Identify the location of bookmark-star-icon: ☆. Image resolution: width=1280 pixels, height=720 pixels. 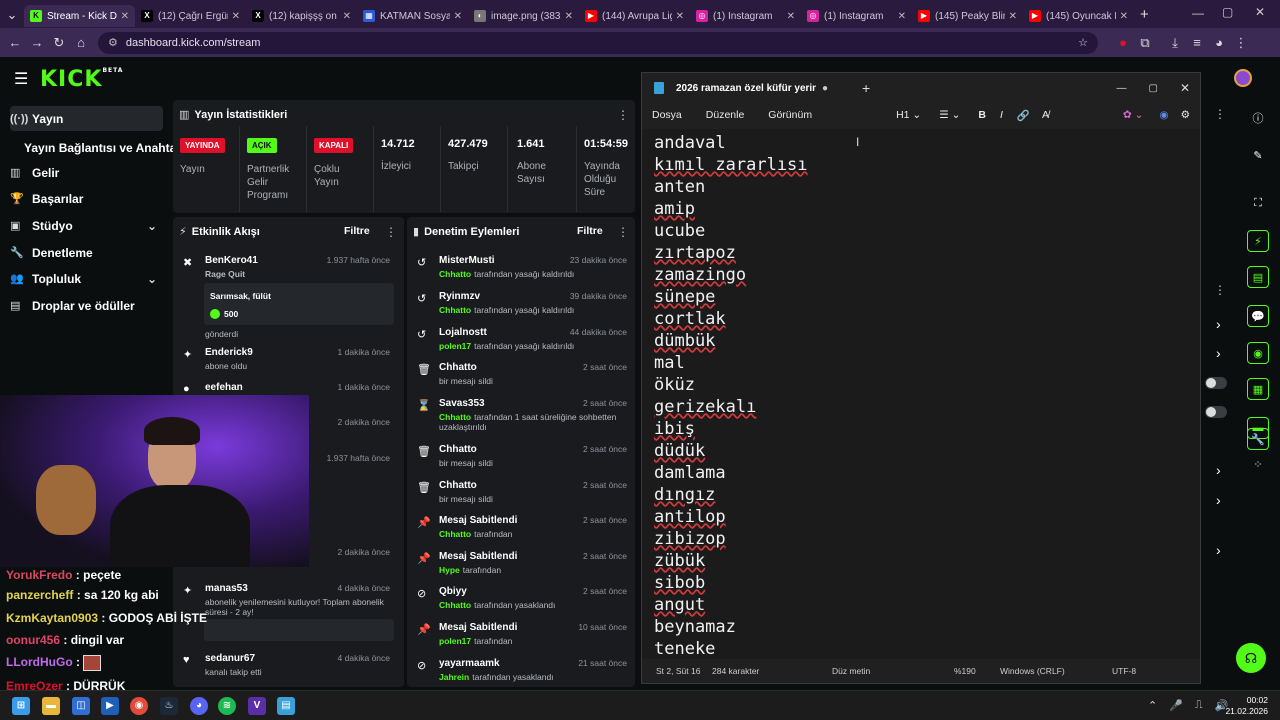
(1083, 42).